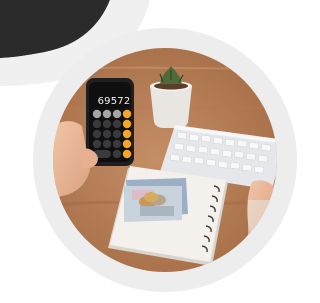 This screenshot has width=320, height=303. Describe the element at coordinates (156, 200) in the screenshot. I see `cash-and-coins` at that location.